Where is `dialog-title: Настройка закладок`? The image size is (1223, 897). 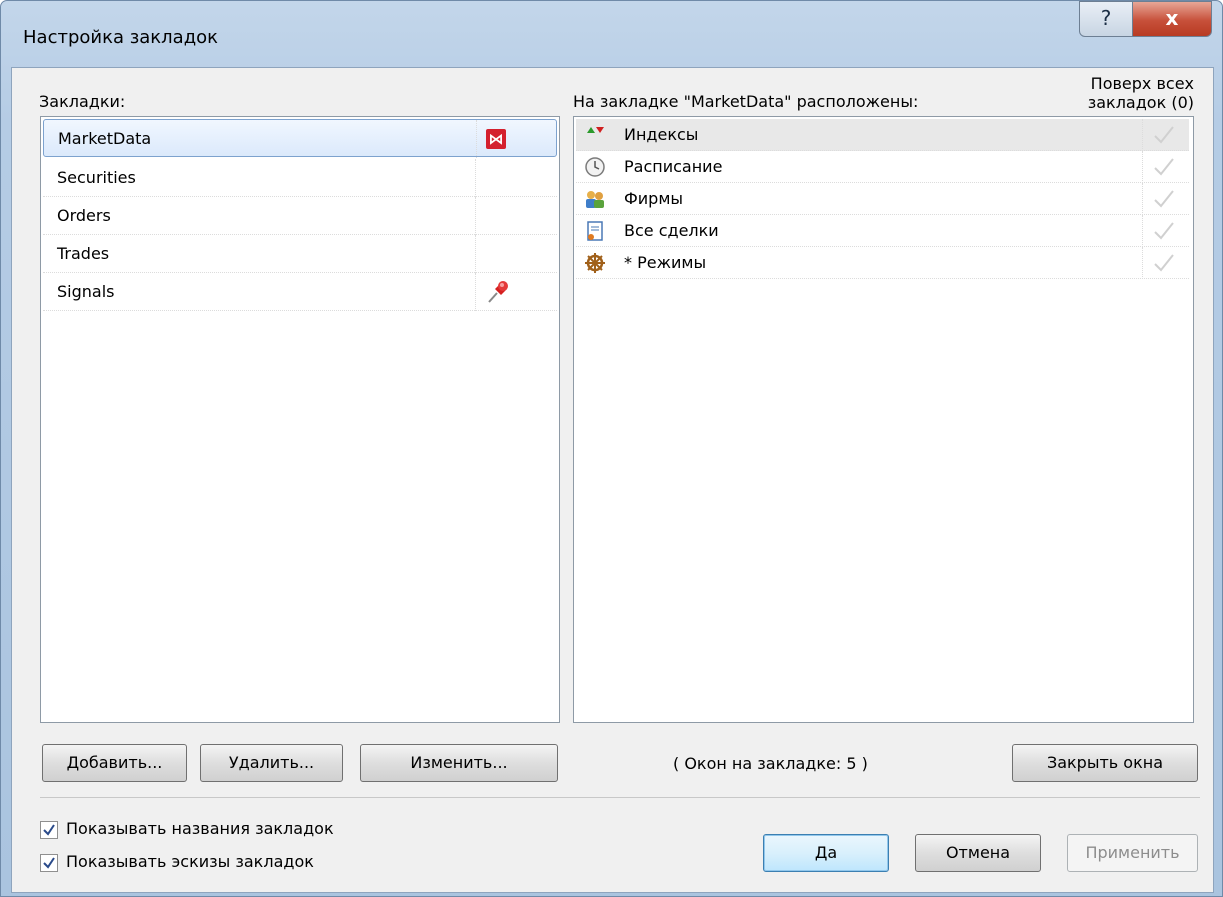
dialog-title: Настройка закладок is located at coordinates (121, 37).